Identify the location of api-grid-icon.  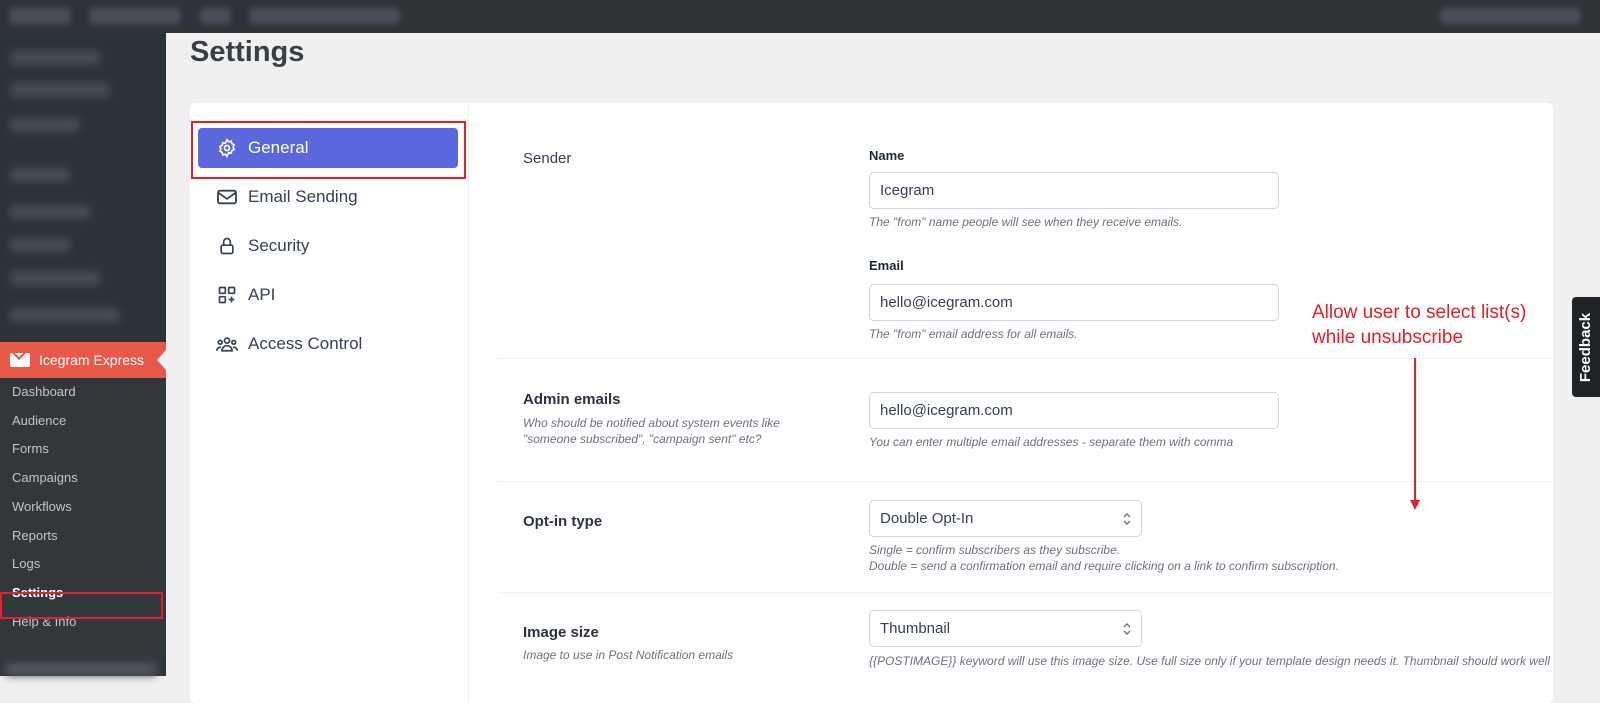
(227, 295).